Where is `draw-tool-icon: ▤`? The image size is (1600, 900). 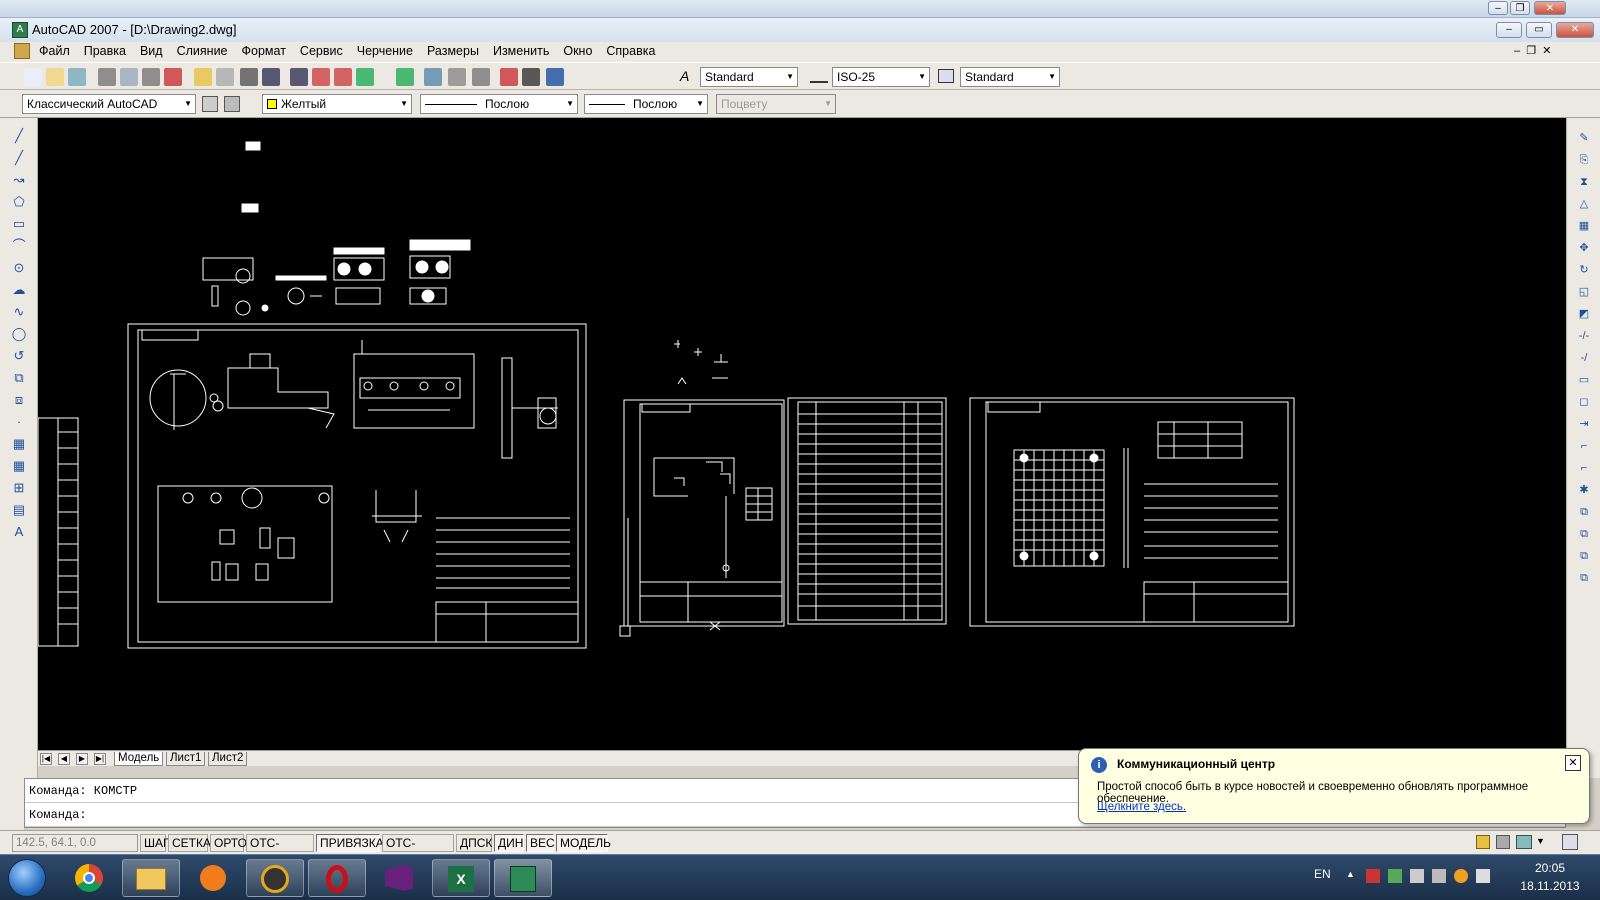 draw-tool-icon: ▤ is located at coordinates (19, 510).